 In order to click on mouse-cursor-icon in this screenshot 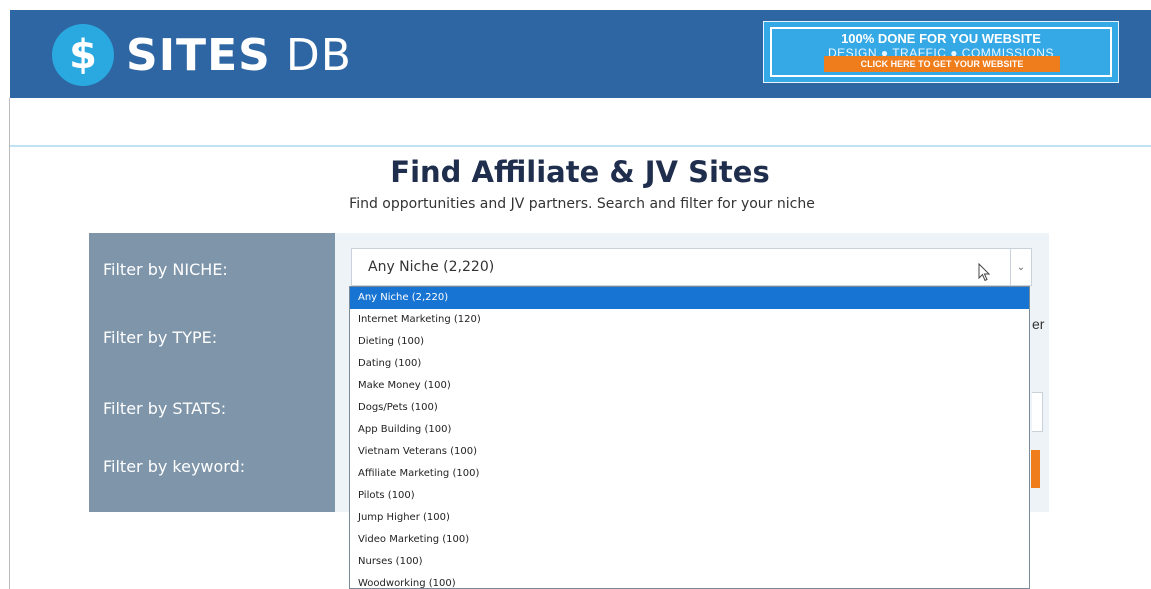, I will do `click(984, 272)`.